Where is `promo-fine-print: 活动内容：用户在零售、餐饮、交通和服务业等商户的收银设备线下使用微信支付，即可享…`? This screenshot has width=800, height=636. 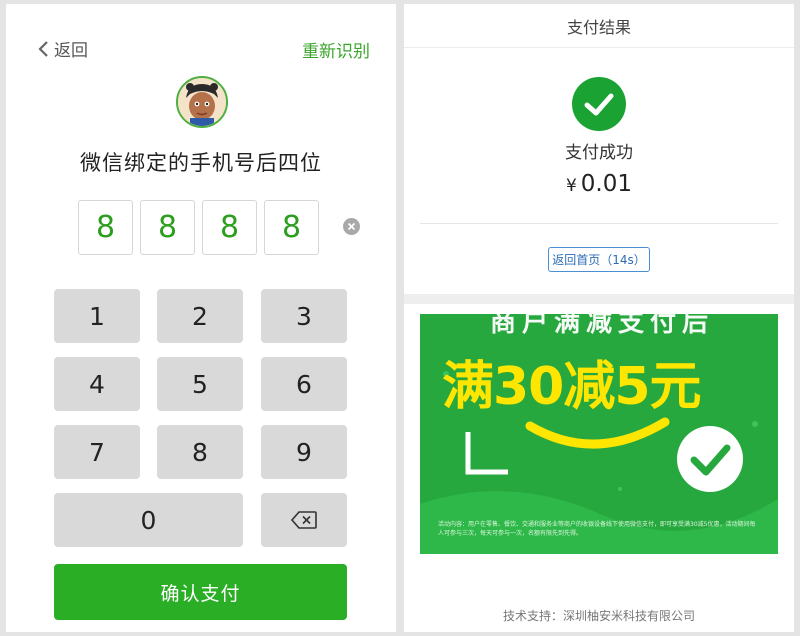 promo-fine-print: 活动内容：用户在零售、餐饮、交通和服务业等商户的收银设备线下使用微信支付，即可享… is located at coordinates (597, 529).